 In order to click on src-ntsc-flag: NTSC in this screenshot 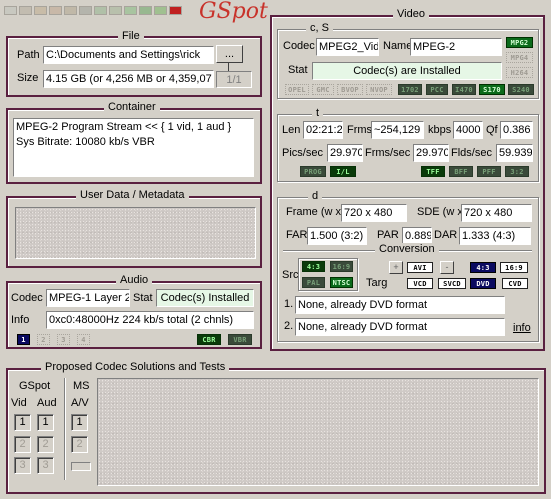, I will do `click(341, 282)`.